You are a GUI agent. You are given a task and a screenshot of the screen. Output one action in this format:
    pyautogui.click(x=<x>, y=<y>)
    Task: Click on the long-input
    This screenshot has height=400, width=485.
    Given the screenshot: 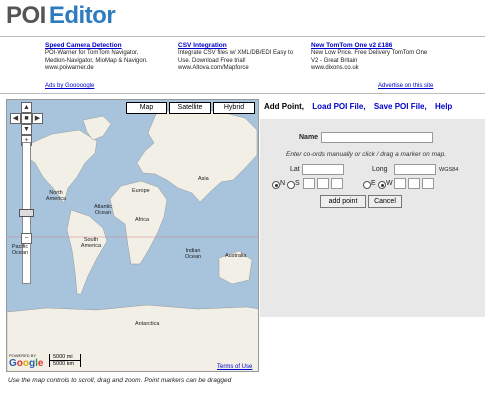 What is the action you would take?
    pyautogui.click(x=415, y=169)
    